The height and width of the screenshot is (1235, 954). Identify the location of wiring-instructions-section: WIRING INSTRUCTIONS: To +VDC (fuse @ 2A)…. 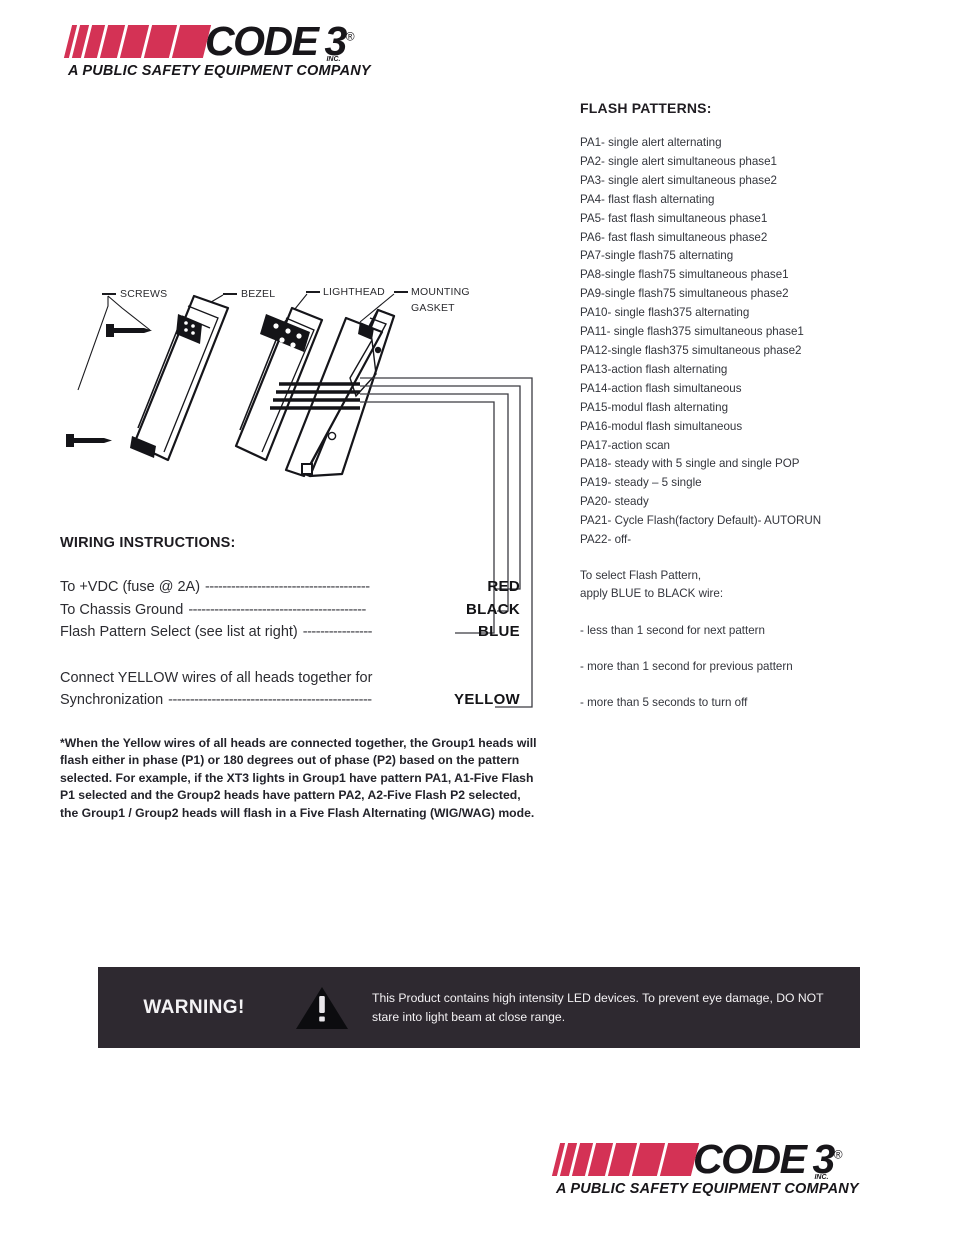
(290, 623).